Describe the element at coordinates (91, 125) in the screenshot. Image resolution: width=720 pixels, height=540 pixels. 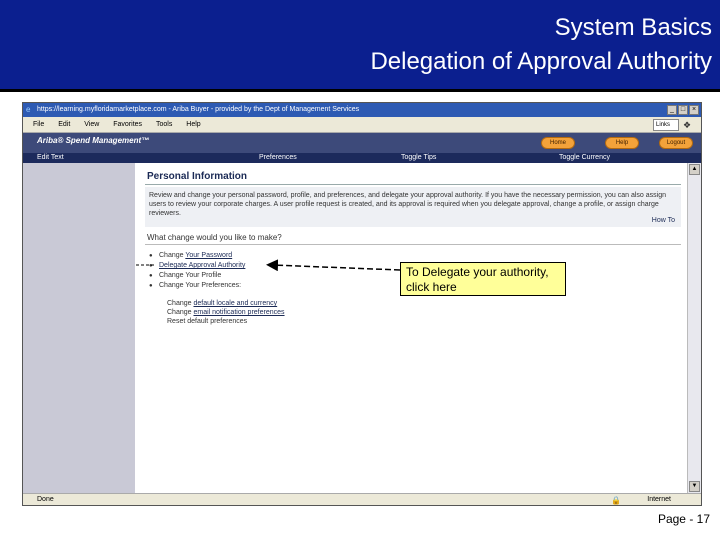
I see `menu-view: View` at that location.